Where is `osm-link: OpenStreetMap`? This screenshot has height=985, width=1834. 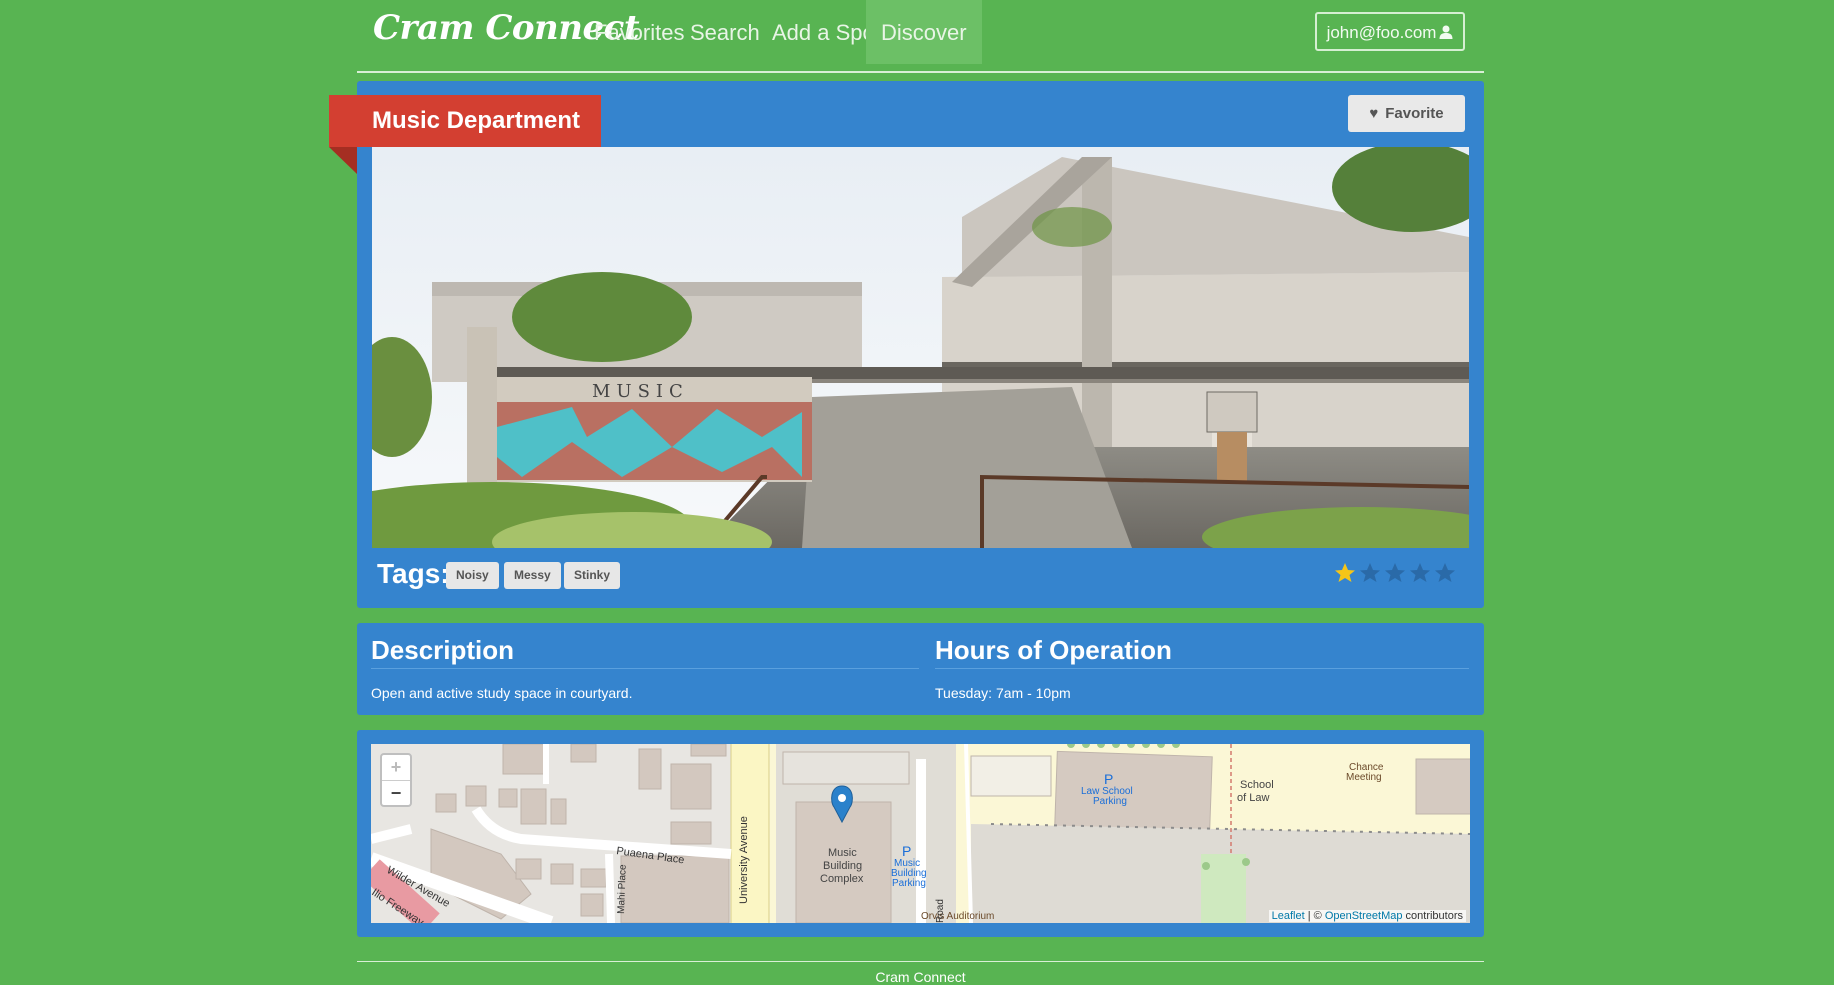
osm-link: OpenStreetMap is located at coordinates (1364, 916).